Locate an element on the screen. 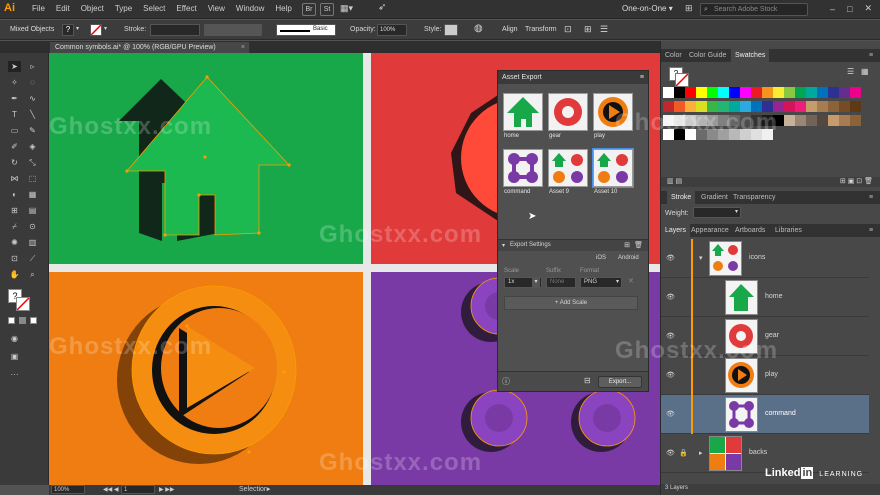 The width and height of the screenshot is (880, 495). free-transform-icon: ⬚ is located at coordinates (32, 178).